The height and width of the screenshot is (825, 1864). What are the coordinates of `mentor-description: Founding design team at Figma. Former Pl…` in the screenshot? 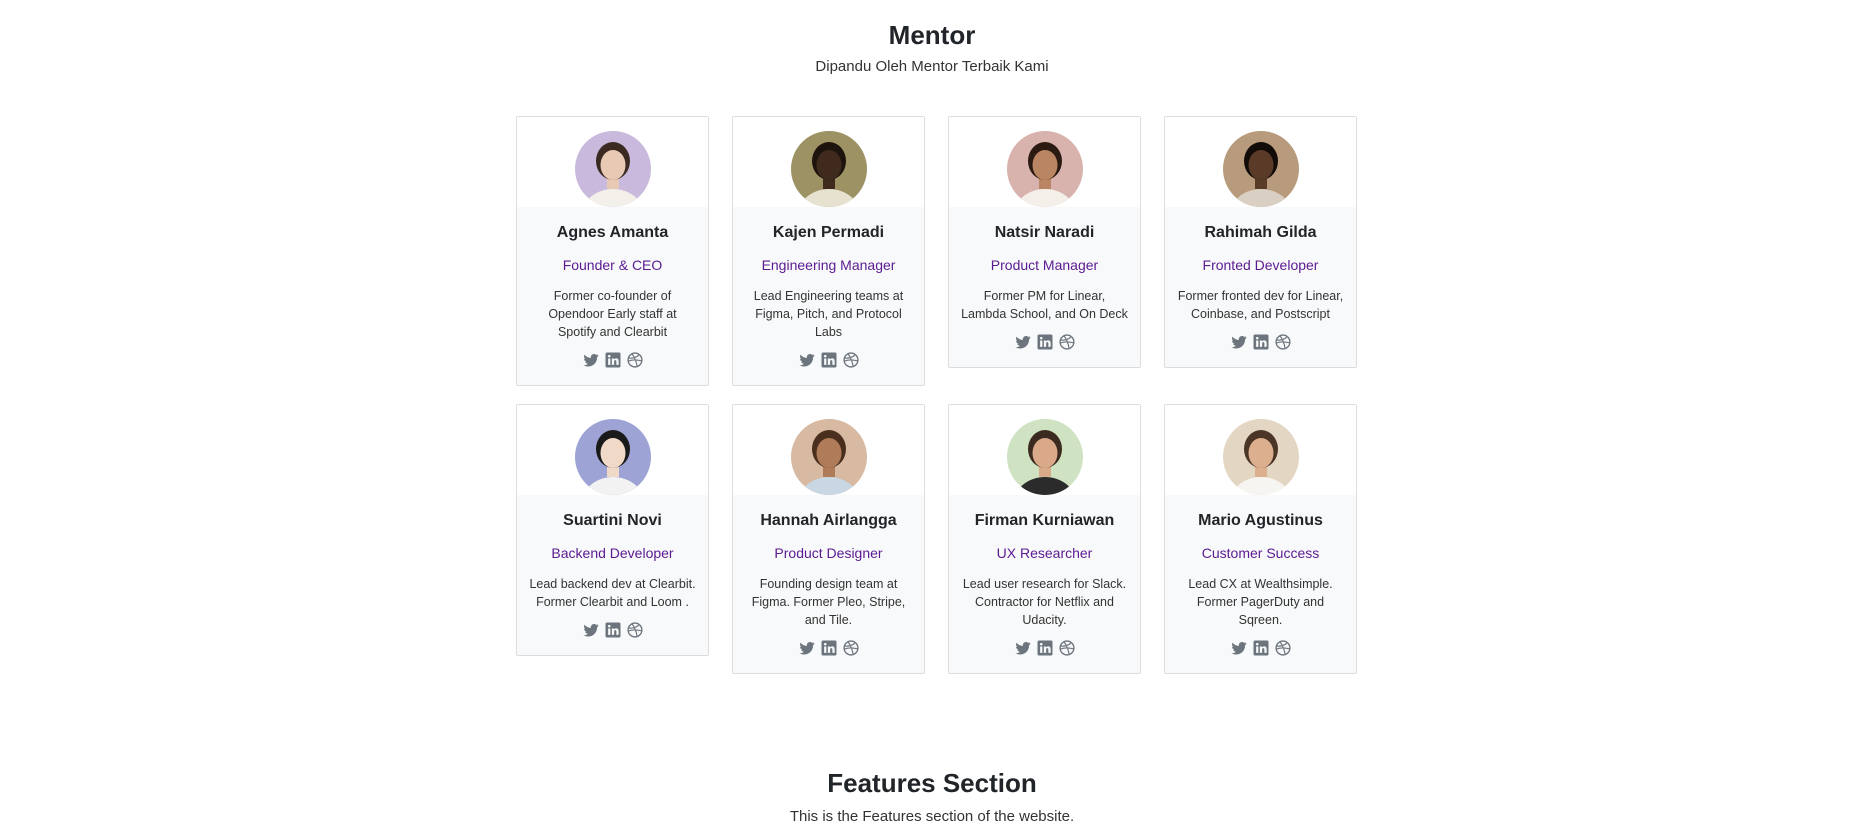 It's located at (828, 602).